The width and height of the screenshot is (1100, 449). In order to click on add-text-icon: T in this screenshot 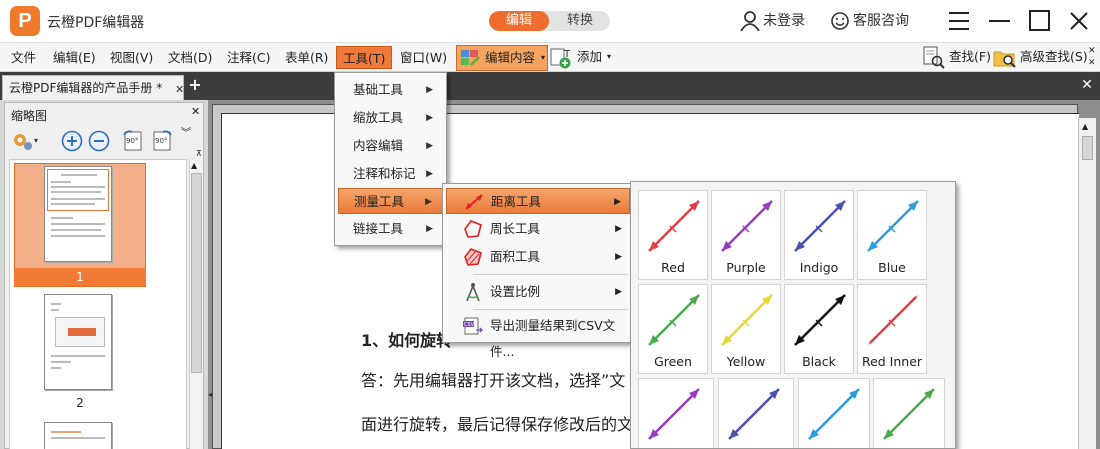, I will do `click(560, 58)`.